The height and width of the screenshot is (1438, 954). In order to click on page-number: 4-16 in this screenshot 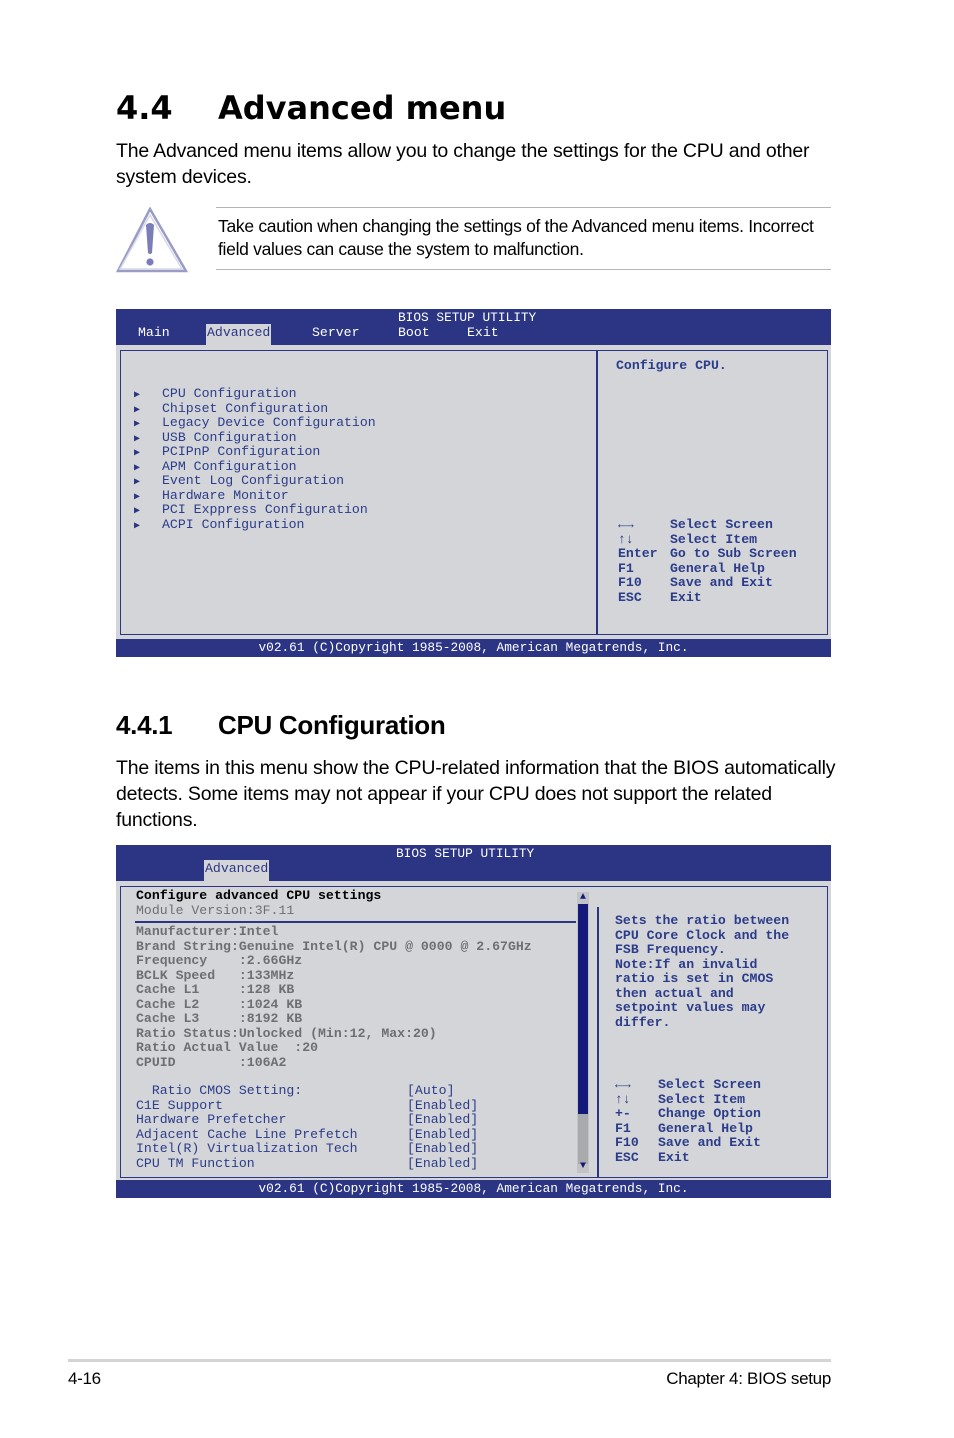, I will do `click(84, 1378)`.